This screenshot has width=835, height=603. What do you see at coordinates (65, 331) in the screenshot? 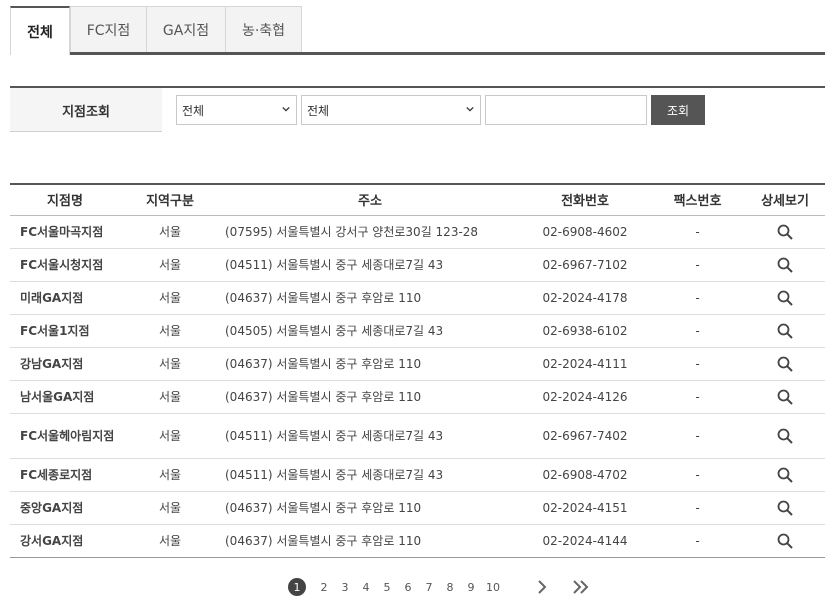
I see `branch-name: FC서울1지점` at bounding box center [65, 331].